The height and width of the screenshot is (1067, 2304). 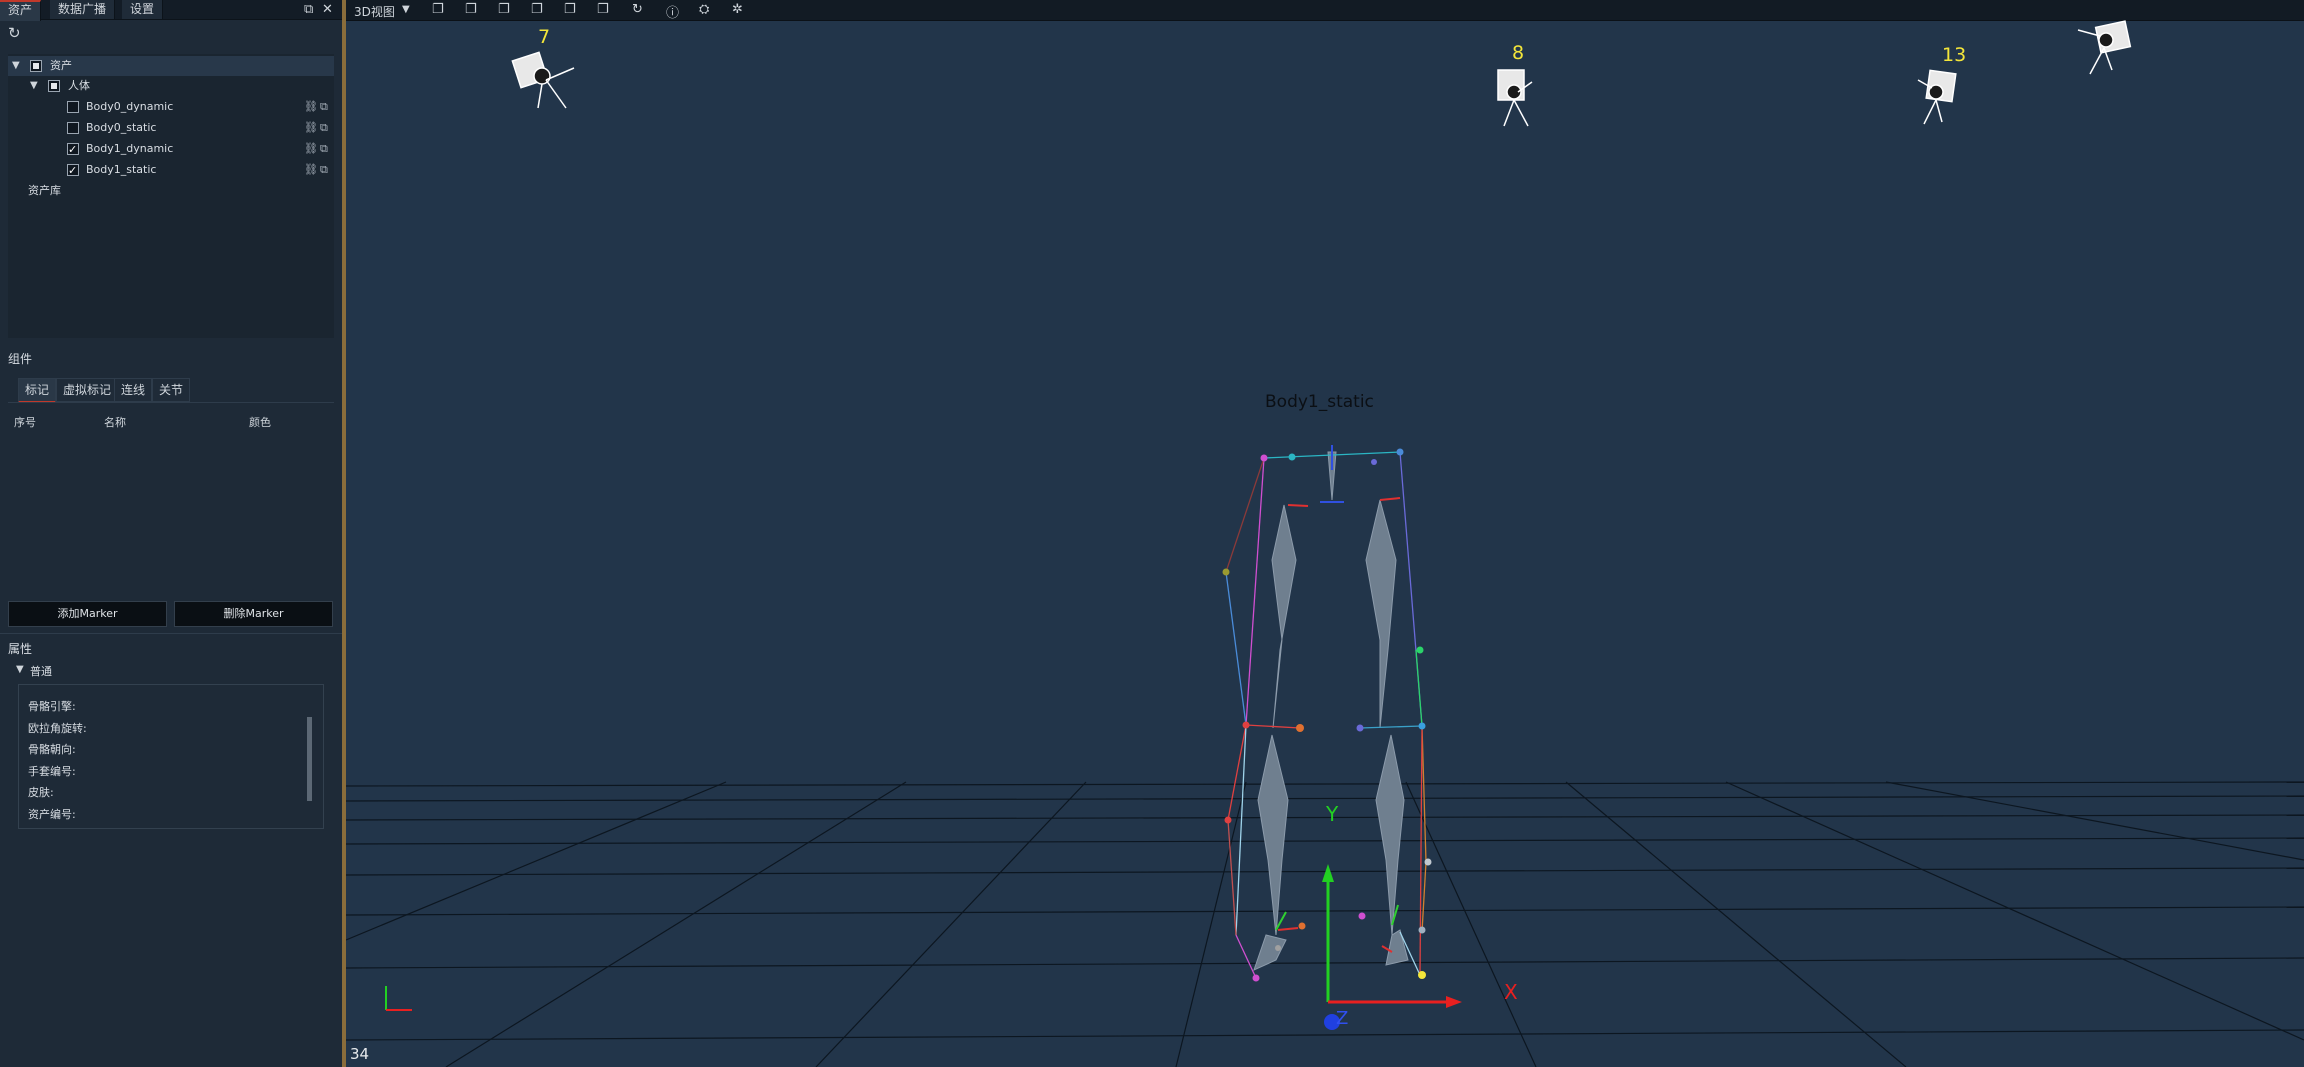 I want to click on tab-connections: 连线, so click(x=133, y=390).